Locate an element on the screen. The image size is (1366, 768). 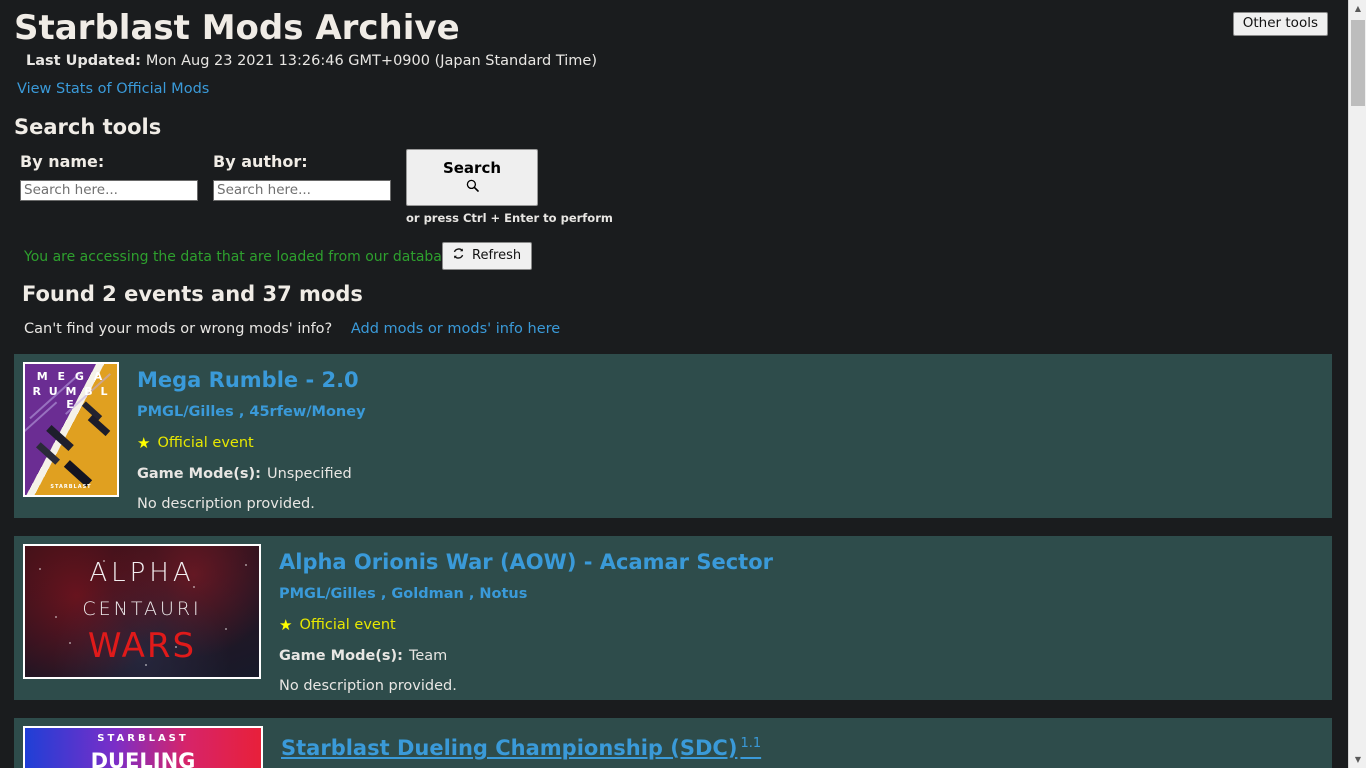
mod-game-mode: Game Mode(s): Team is located at coordinates (805, 656).